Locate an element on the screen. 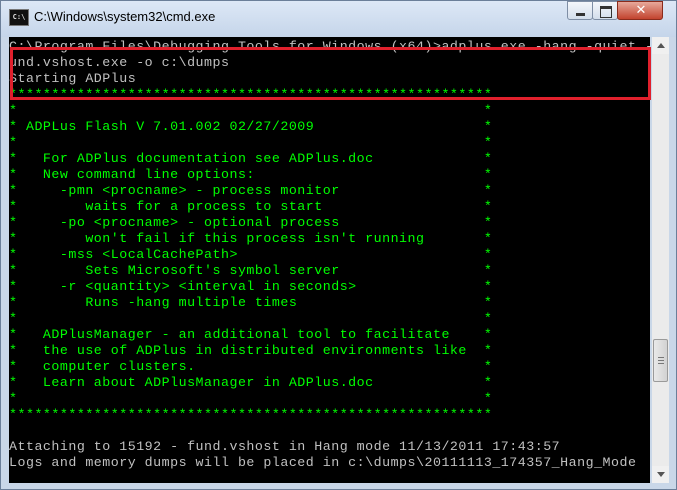  console-line: * -po <procname> - optional process * is located at coordinates (251, 222).